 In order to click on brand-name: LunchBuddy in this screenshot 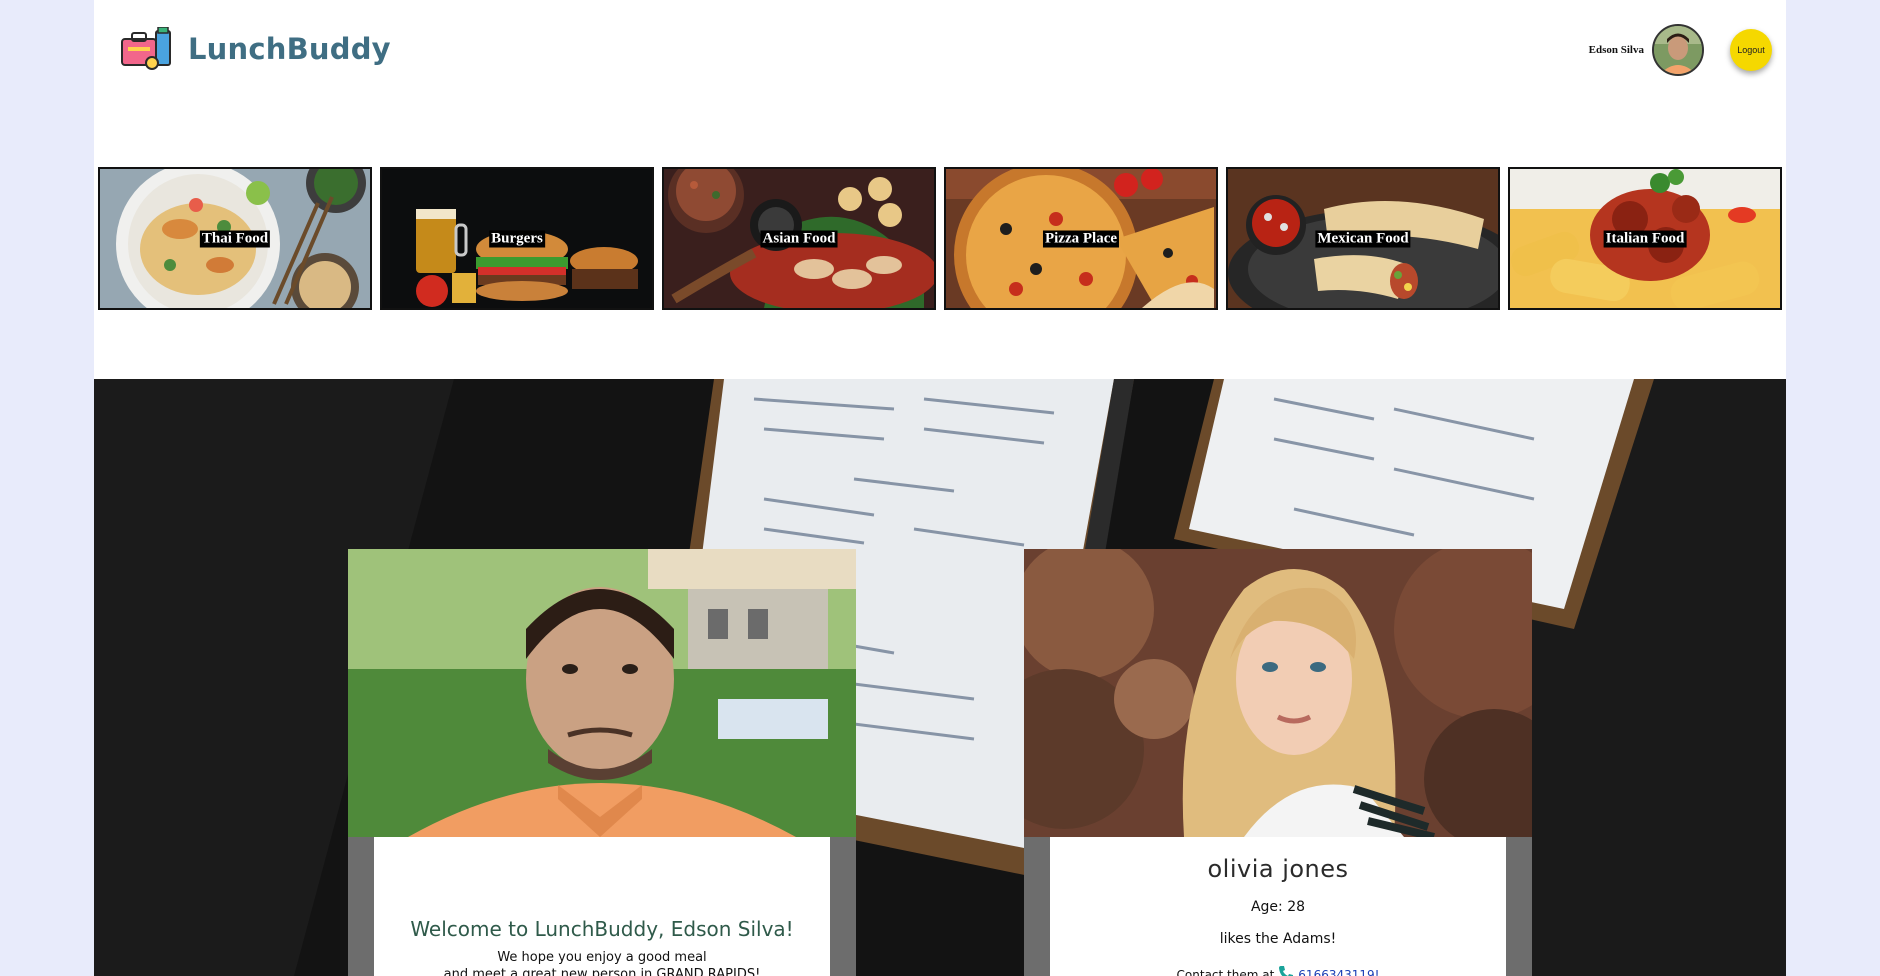, I will do `click(289, 49)`.